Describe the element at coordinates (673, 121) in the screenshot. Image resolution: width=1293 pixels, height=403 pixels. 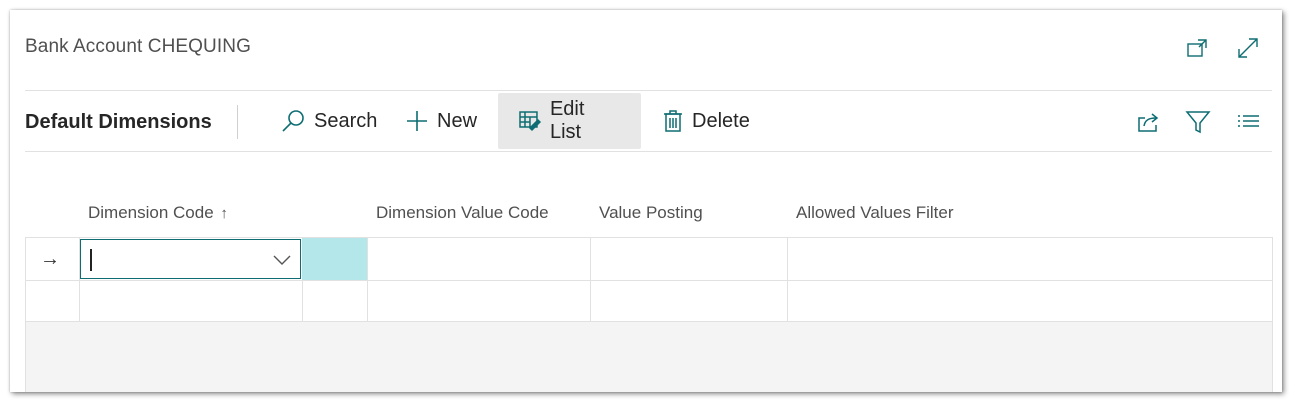
I see `trash-icon` at that location.